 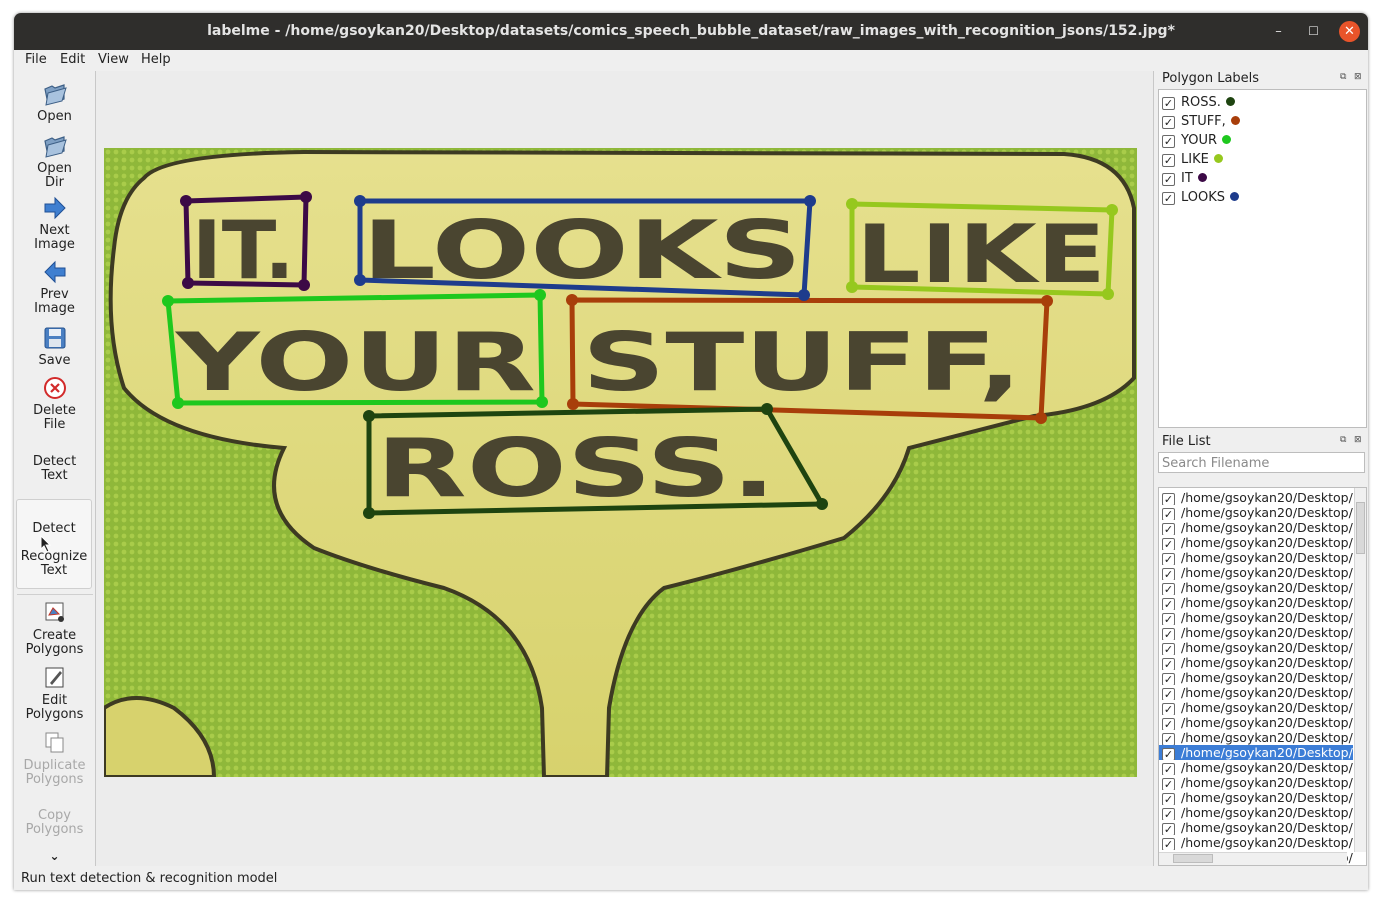 I want to click on polygon-label-item: ✓ YOUR, so click(x=1197, y=141).